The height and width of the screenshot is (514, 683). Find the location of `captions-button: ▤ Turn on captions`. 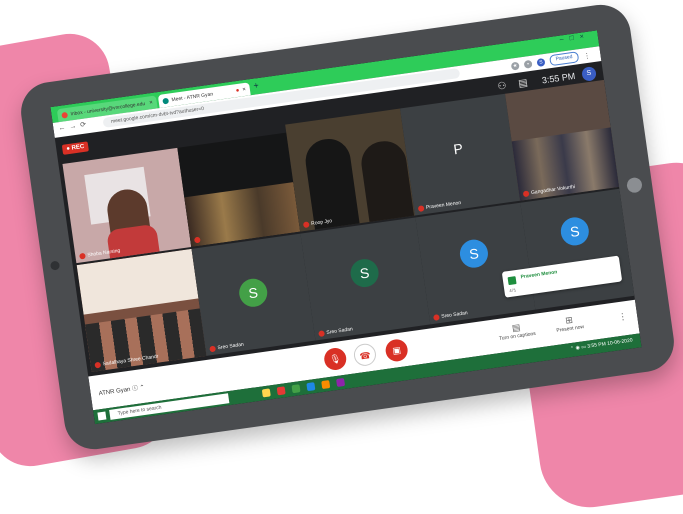

captions-button: ▤ Turn on captions is located at coordinates (517, 331).